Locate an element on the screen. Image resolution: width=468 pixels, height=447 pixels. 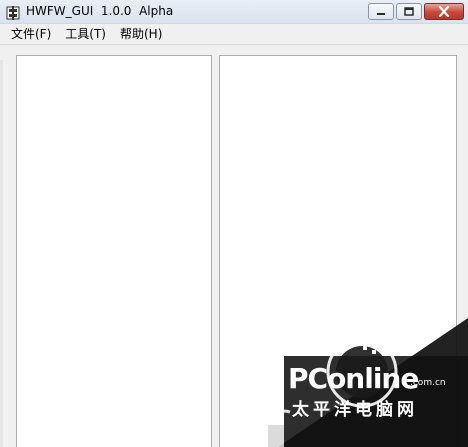
app-icon is located at coordinates (13, 12).